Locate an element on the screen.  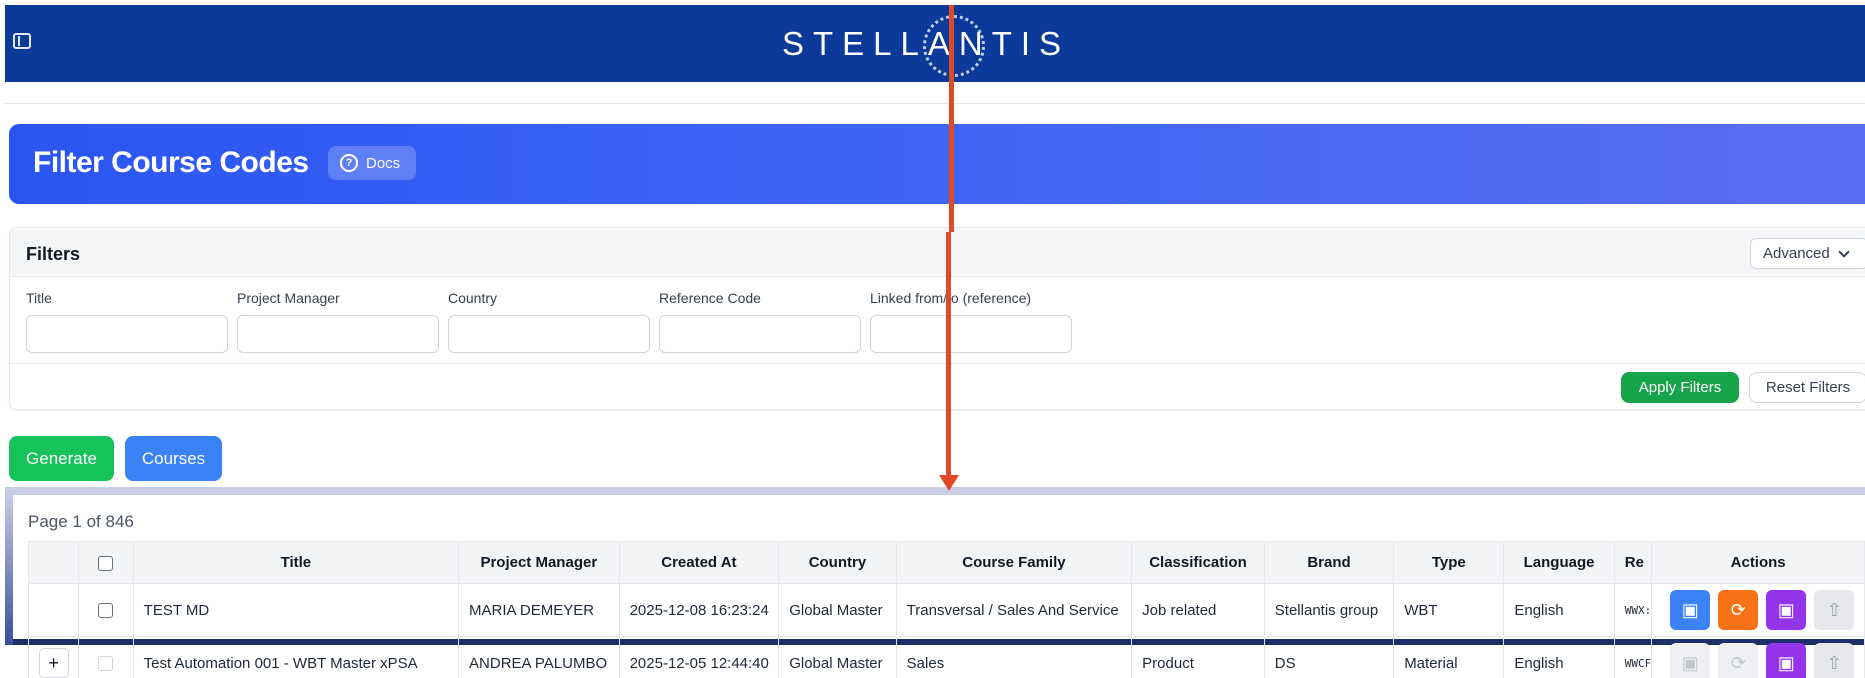
country-filter-label: Country is located at coordinates (473, 298).